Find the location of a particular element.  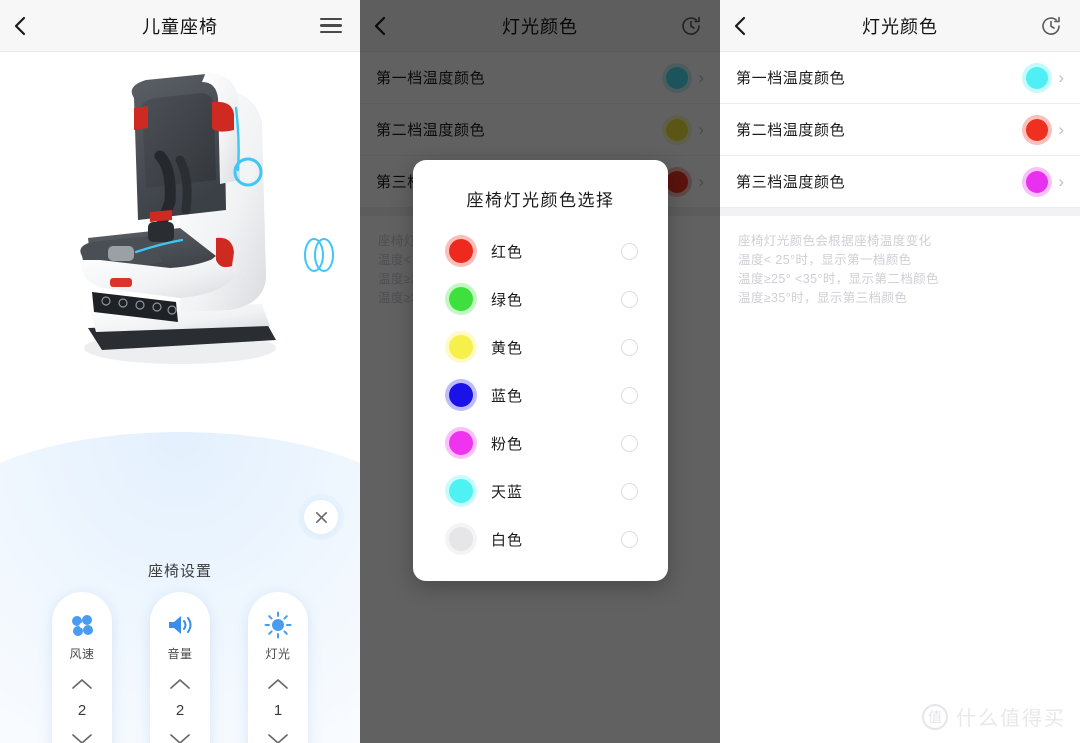

close-icon is located at coordinates (321, 517).